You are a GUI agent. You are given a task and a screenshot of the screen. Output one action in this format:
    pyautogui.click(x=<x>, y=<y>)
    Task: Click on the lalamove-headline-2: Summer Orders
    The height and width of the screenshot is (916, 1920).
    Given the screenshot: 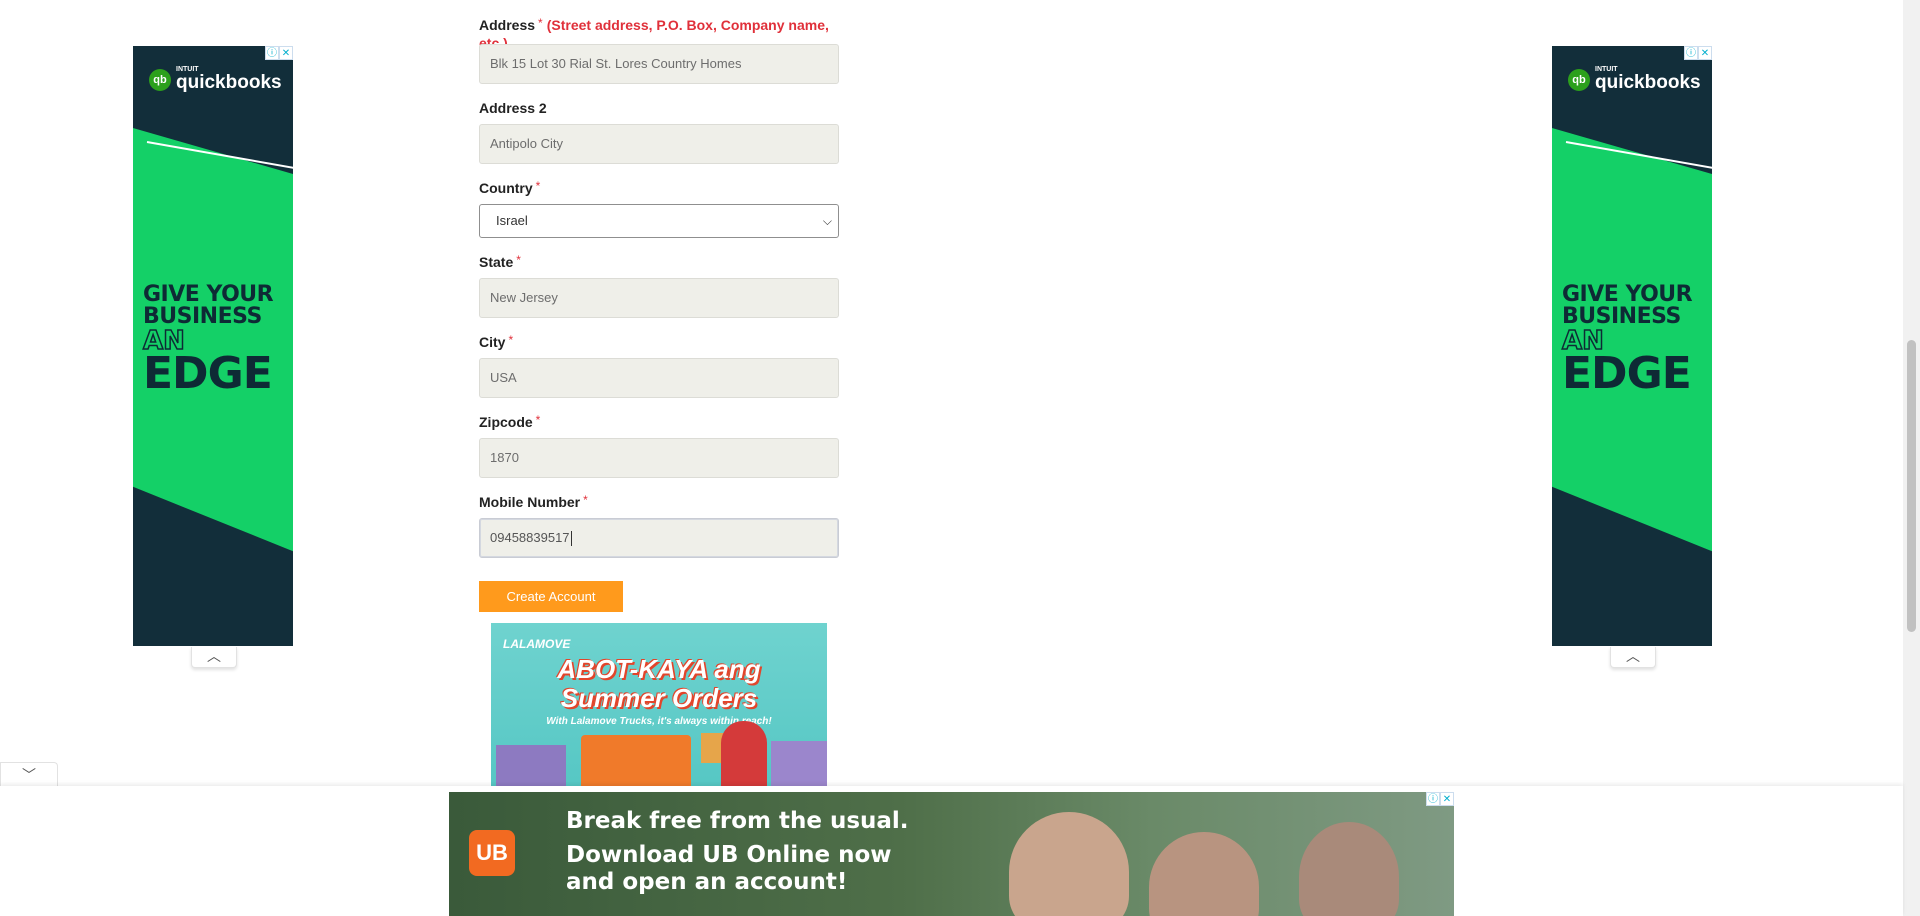 What is the action you would take?
    pyautogui.click(x=659, y=698)
    